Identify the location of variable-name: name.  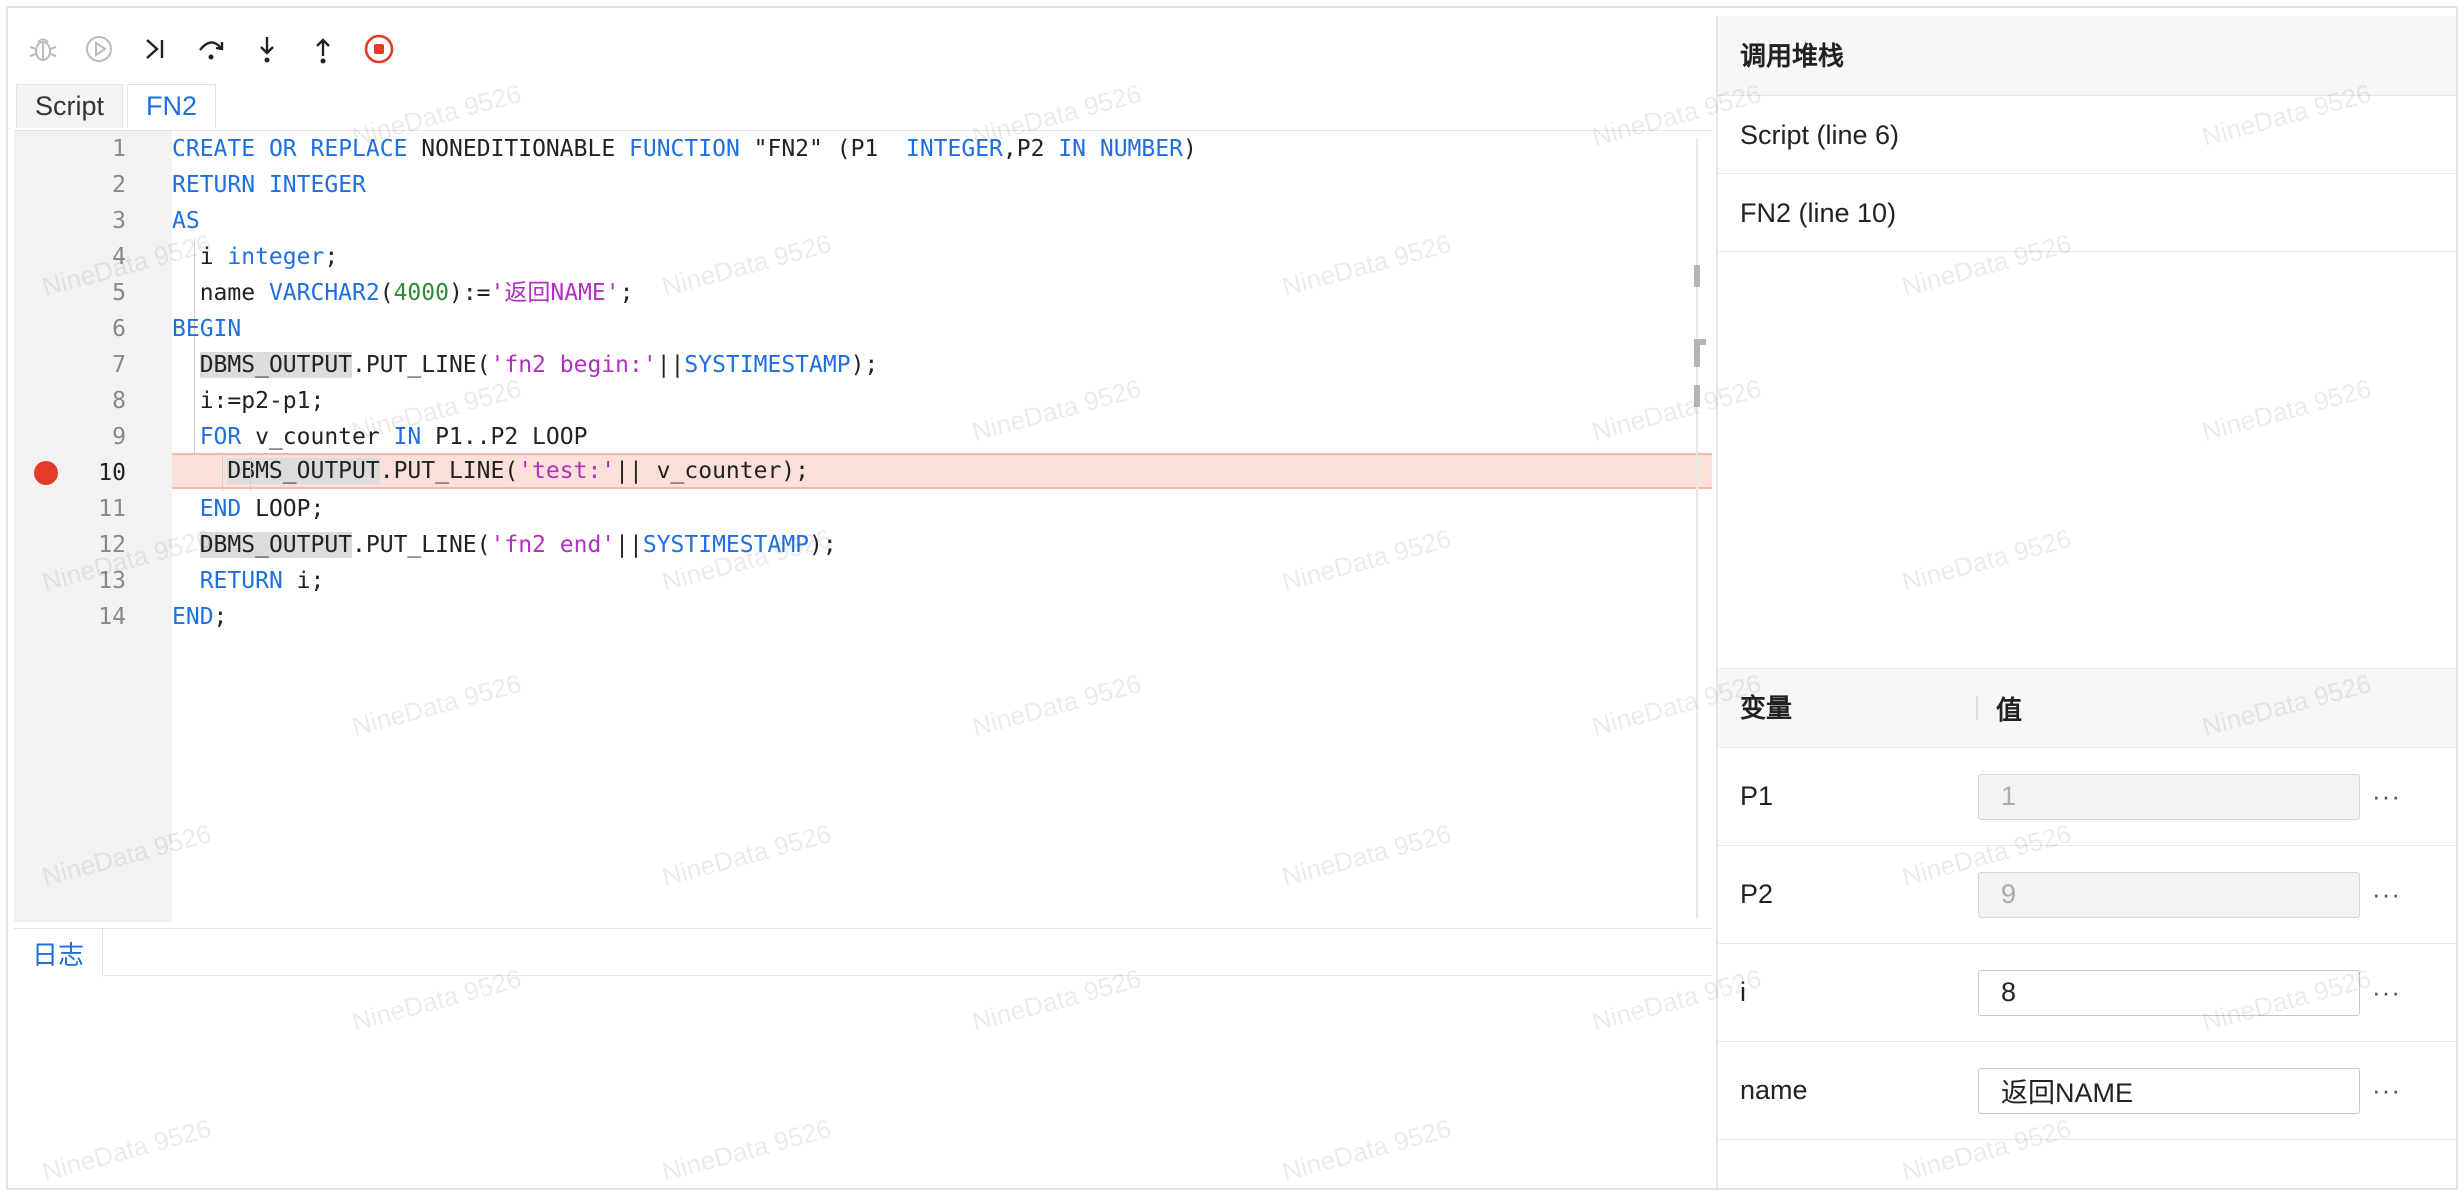
(1774, 1090).